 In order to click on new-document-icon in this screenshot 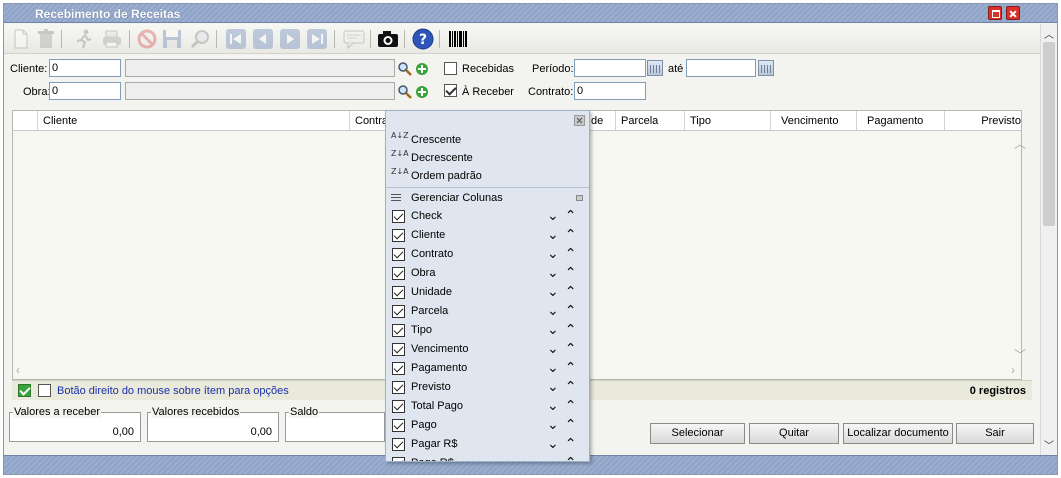, I will do `click(21, 39)`.